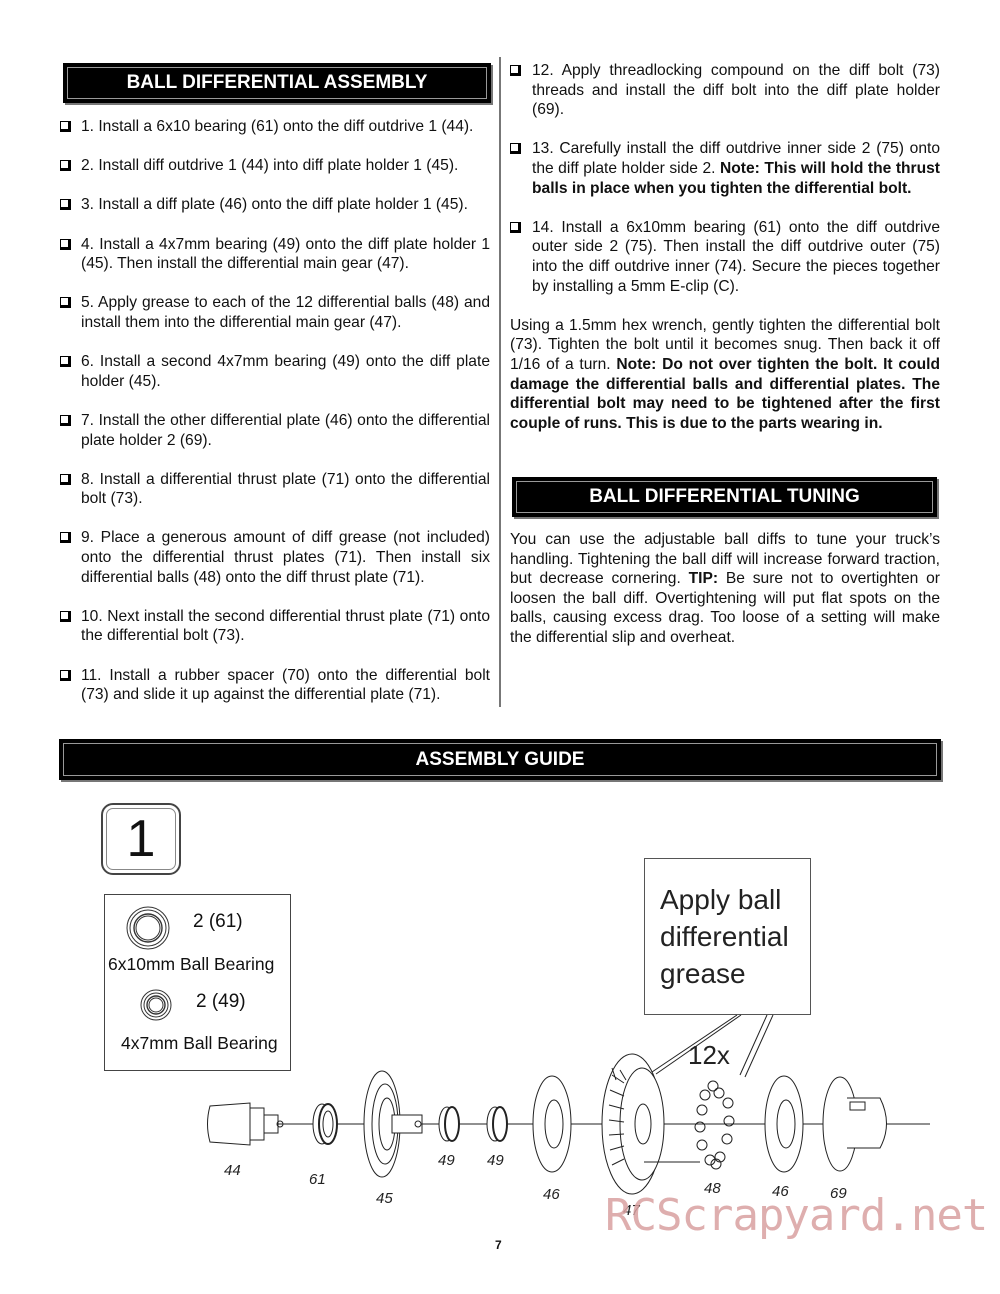 This screenshot has height=1294, width=1000. What do you see at coordinates (796, 1215) in the screenshot?
I see `watermark: RCScrapyard.net` at bounding box center [796, 1215].